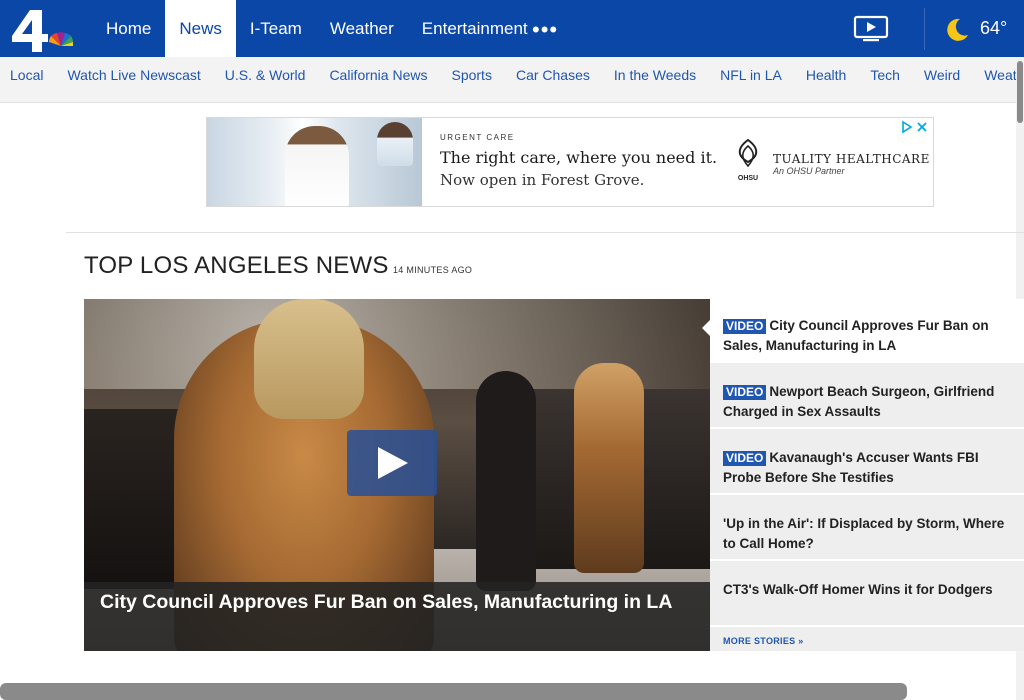  What do you see at coordinates (43, 30) in the screenshot?
I see `nbc4-logo` at bounding box center [43, 30].